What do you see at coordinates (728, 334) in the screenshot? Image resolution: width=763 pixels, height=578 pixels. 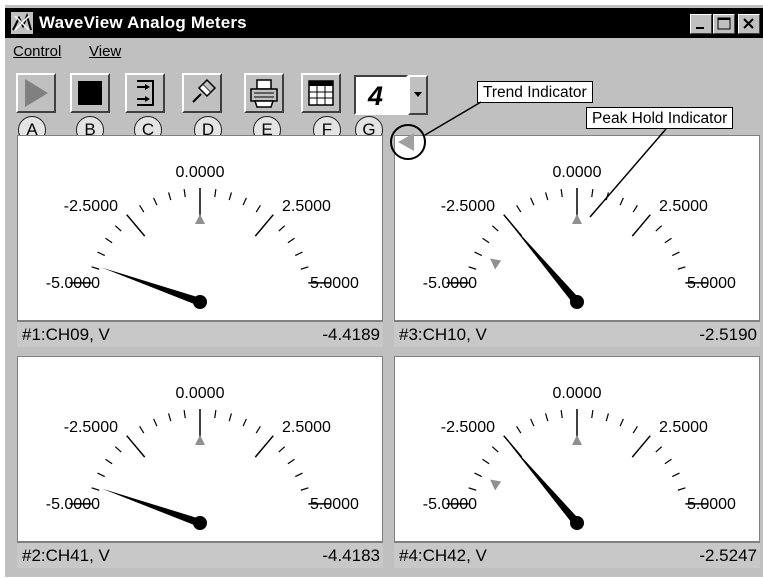 I see `meter-value-readout: -2.5190` at bounding box center [728, 334].